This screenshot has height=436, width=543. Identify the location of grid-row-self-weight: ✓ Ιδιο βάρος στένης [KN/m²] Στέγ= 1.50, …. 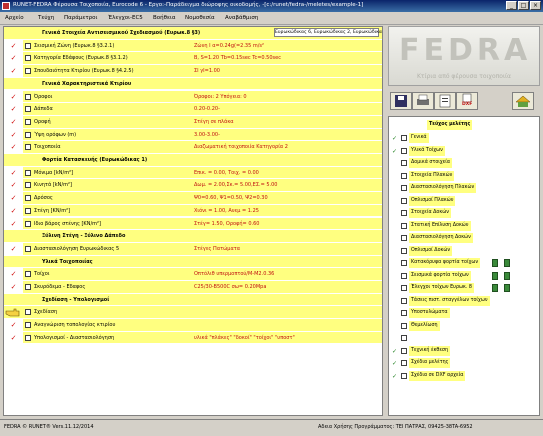
(193, 224).